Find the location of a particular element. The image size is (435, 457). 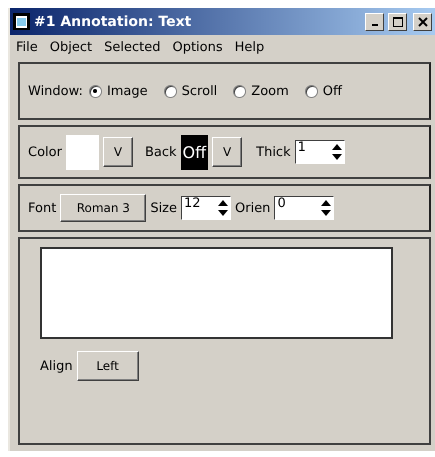

color-menu-button: V is located at coordinates (117, 152).